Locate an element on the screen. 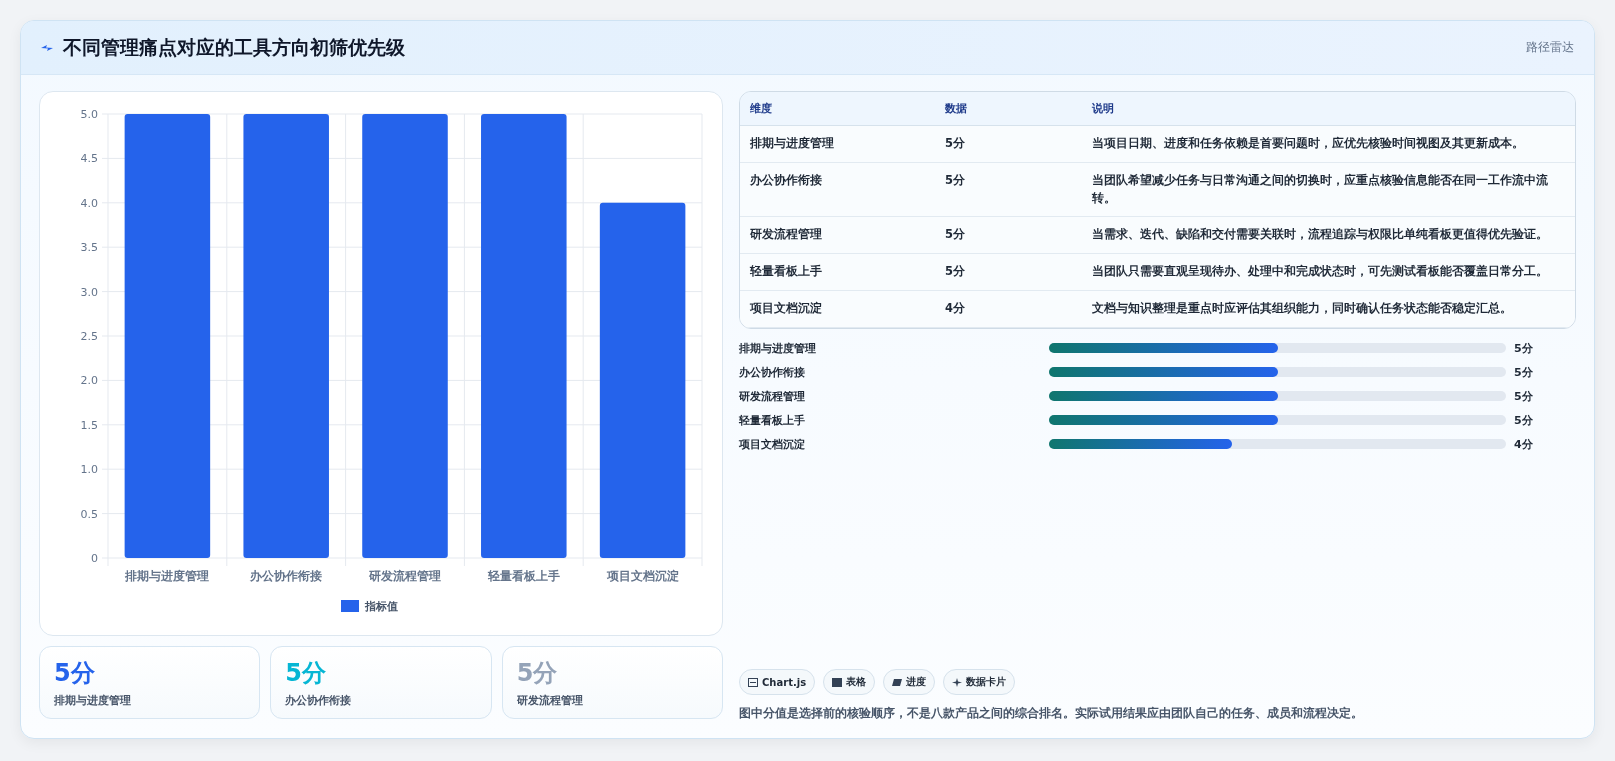  table-cell: 当团队只需要直观呈现待办、处理中和完成状态时，可先测试看板能否覆盖日常分工。 is located at coordinates (1328, 273).